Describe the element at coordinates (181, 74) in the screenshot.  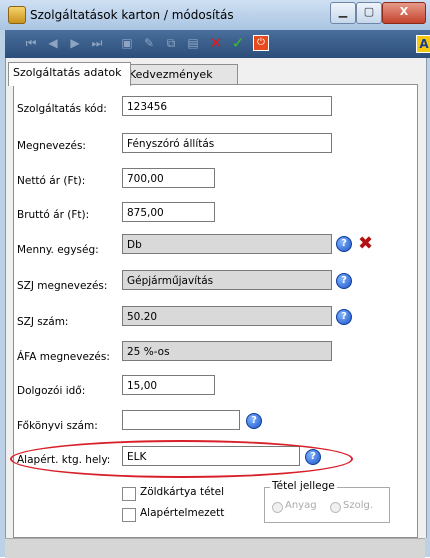
I see `tab-kedvezmenyek: Kedvezmények` at that location.